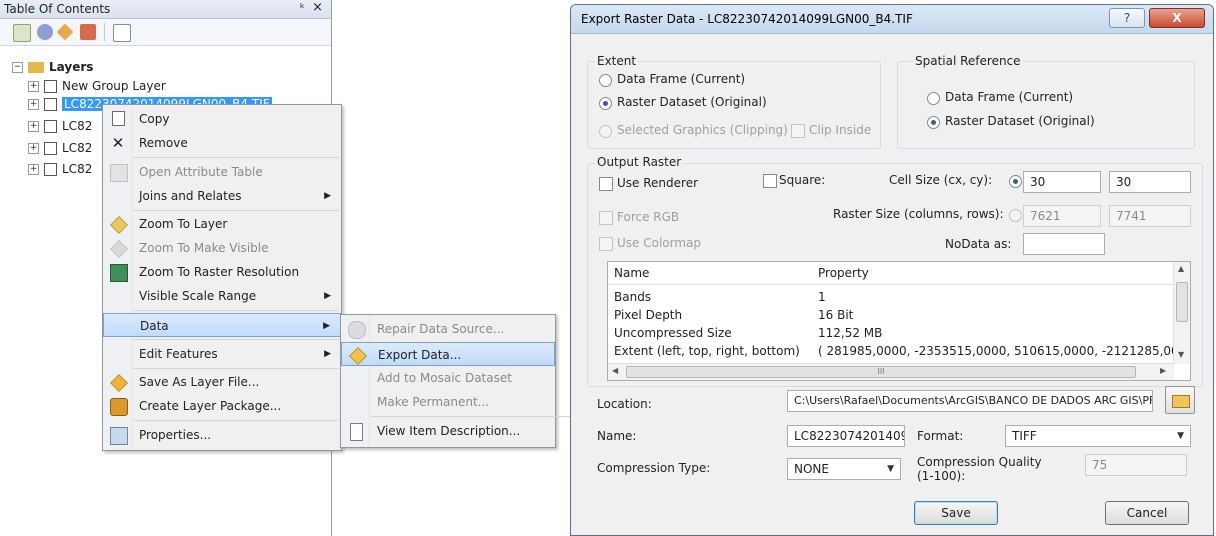 This screenshot has width=1216, height=536. What do you see at coordinates (222, 224) in the screenshot?
I see `menu-item-zoom-to-layer: Zoom To Layer` at bounding box center [222, 224].